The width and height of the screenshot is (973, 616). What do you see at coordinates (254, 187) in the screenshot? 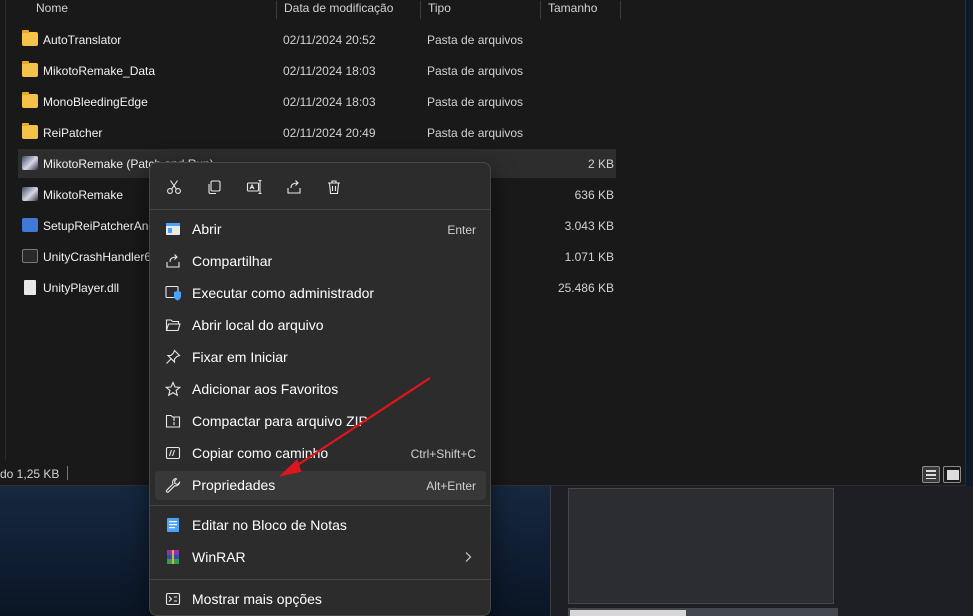
I see `rename-icon` at bounding box center [254, 187].